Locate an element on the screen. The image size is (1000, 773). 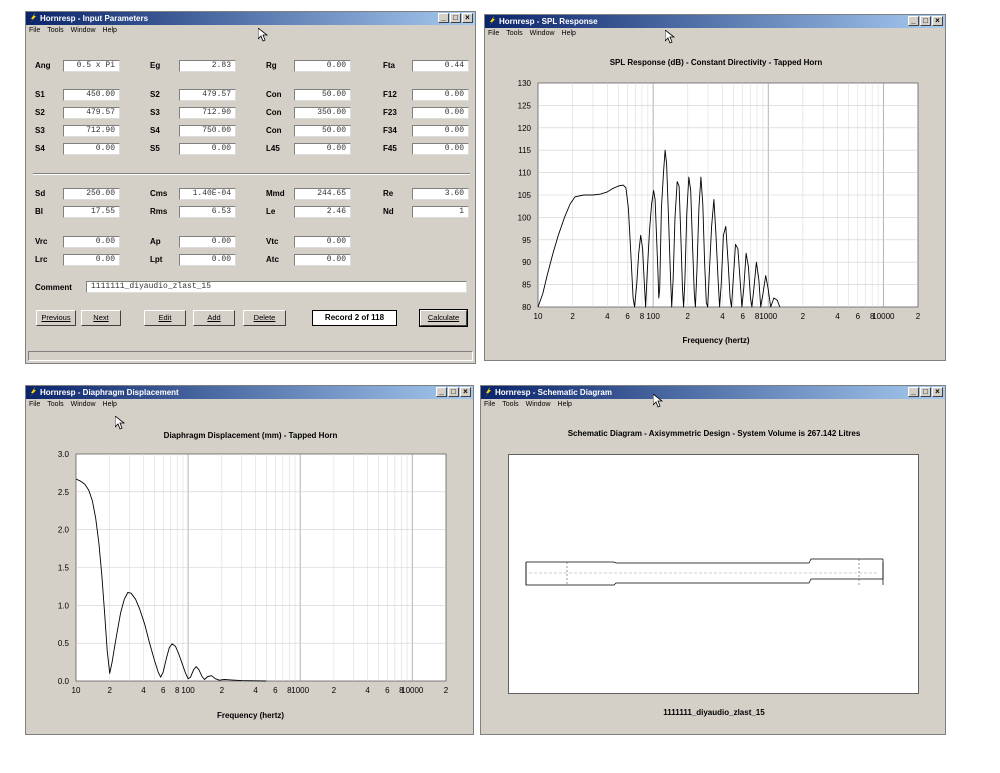
spl-response-titlebar: Hornresp - SPL Response _ □ × is located at coordinates (715, 21).